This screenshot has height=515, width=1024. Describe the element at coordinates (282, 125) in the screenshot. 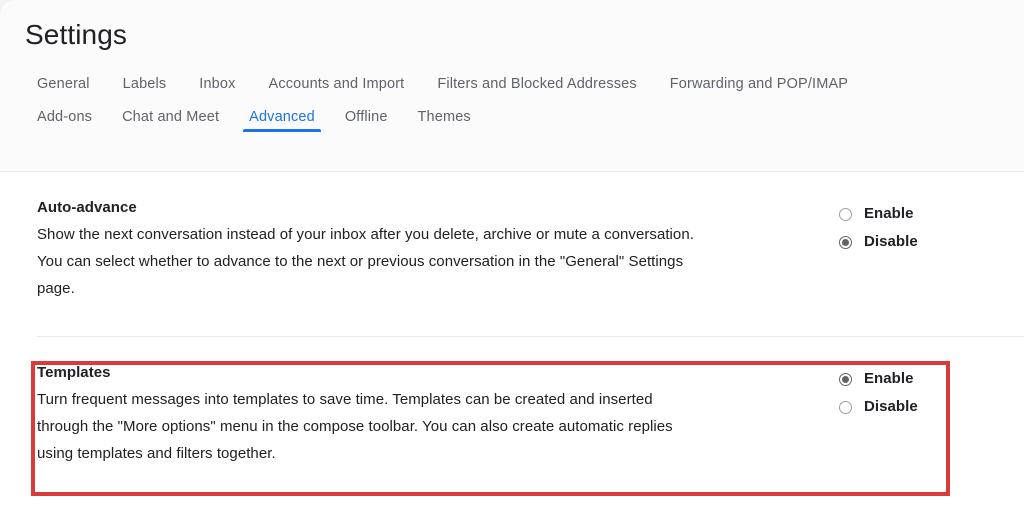

I see `tab-advanced: Advanced` at that location.